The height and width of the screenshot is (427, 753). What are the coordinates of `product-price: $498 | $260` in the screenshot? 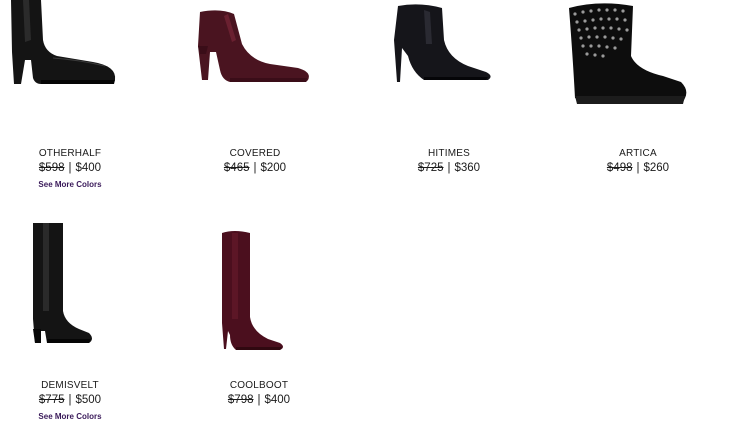 It's located at (638, 168).